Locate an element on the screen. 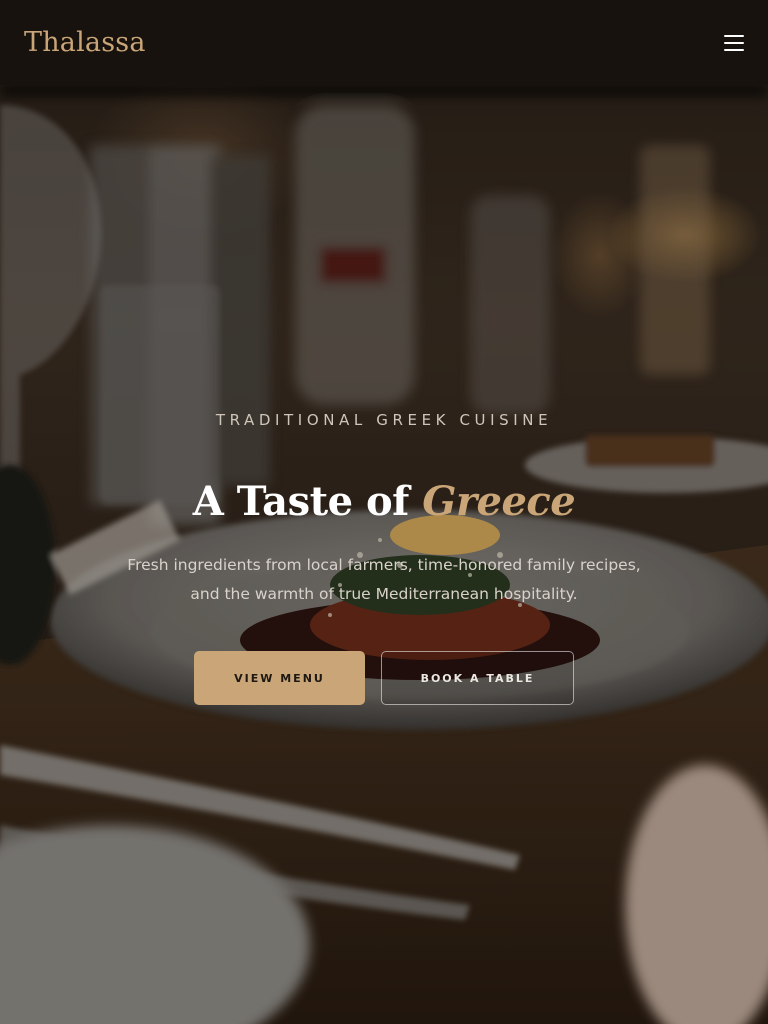 The image size is (768, 1024). menu-bar-bottom is located at coordinates (734, 49).